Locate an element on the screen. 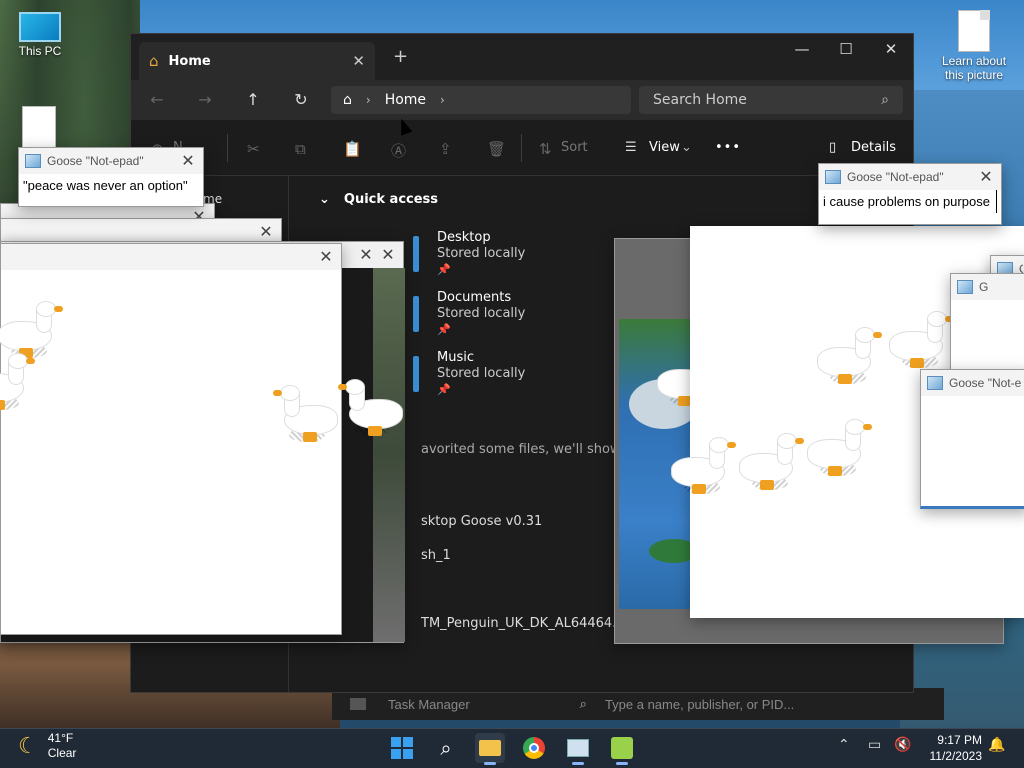  chevron-down-icon: ⌄ is located at coordinates (686, 147).